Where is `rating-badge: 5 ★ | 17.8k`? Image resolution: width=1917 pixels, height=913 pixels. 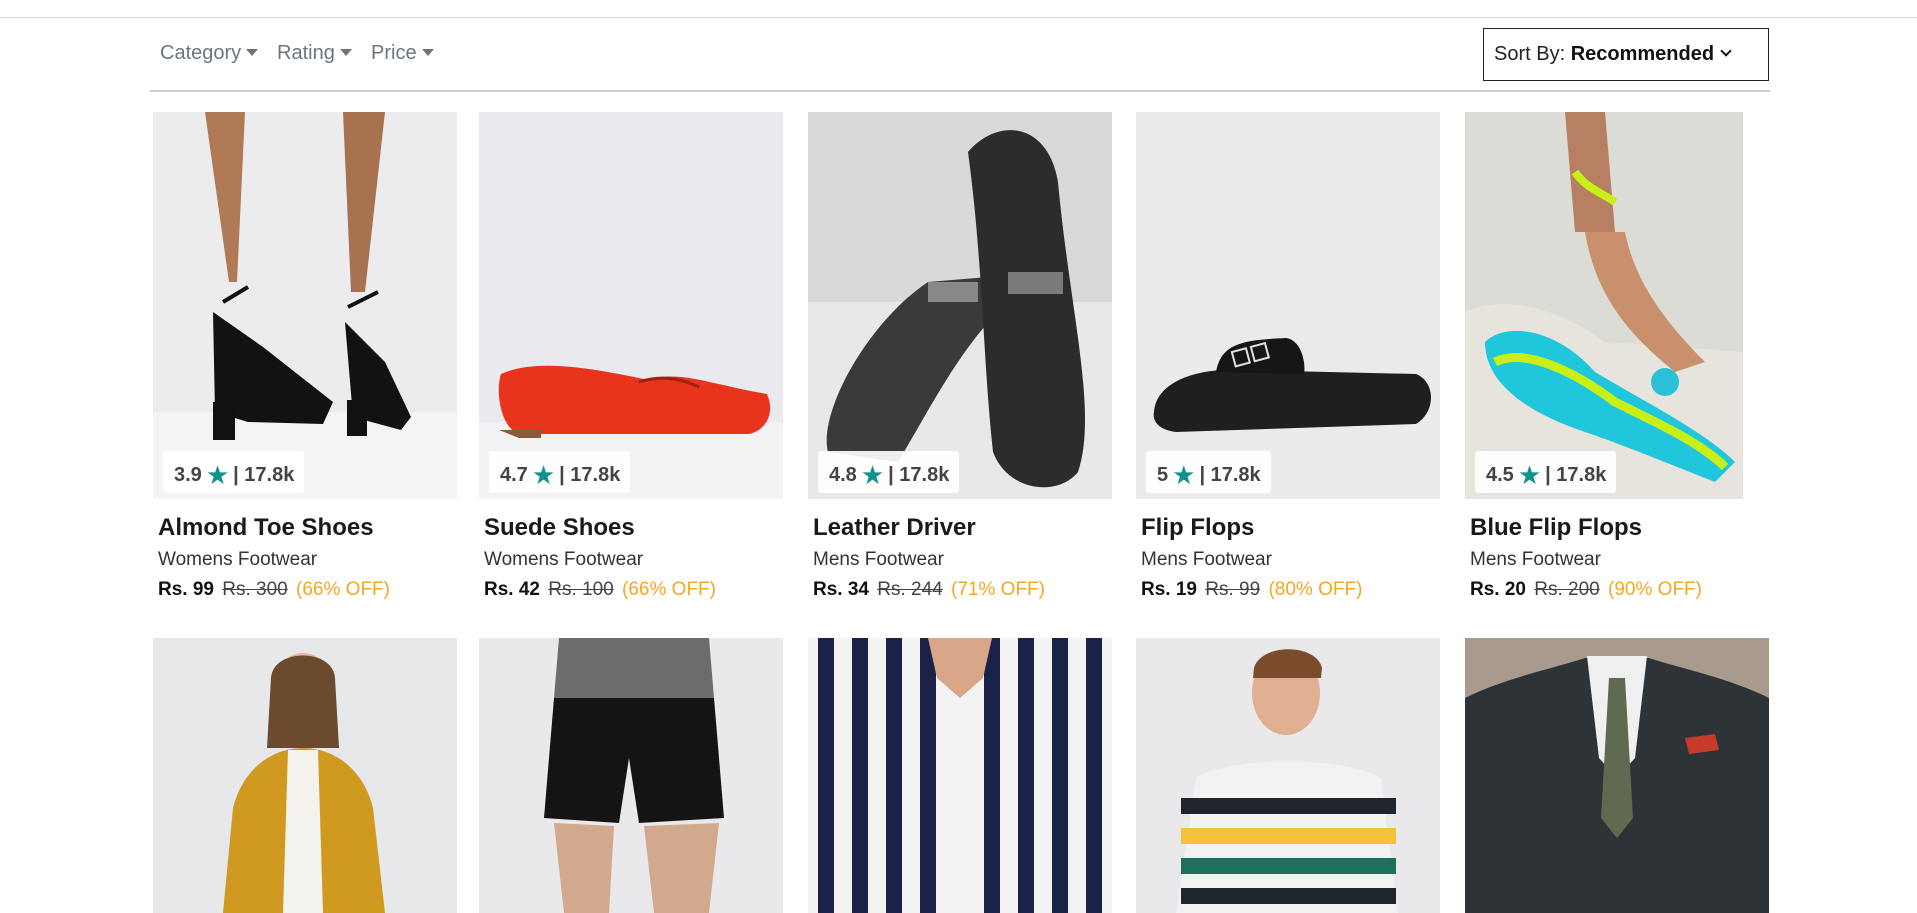 rating-badge: 5 ★ | 17.8k is located at coordinates (1208, 472).